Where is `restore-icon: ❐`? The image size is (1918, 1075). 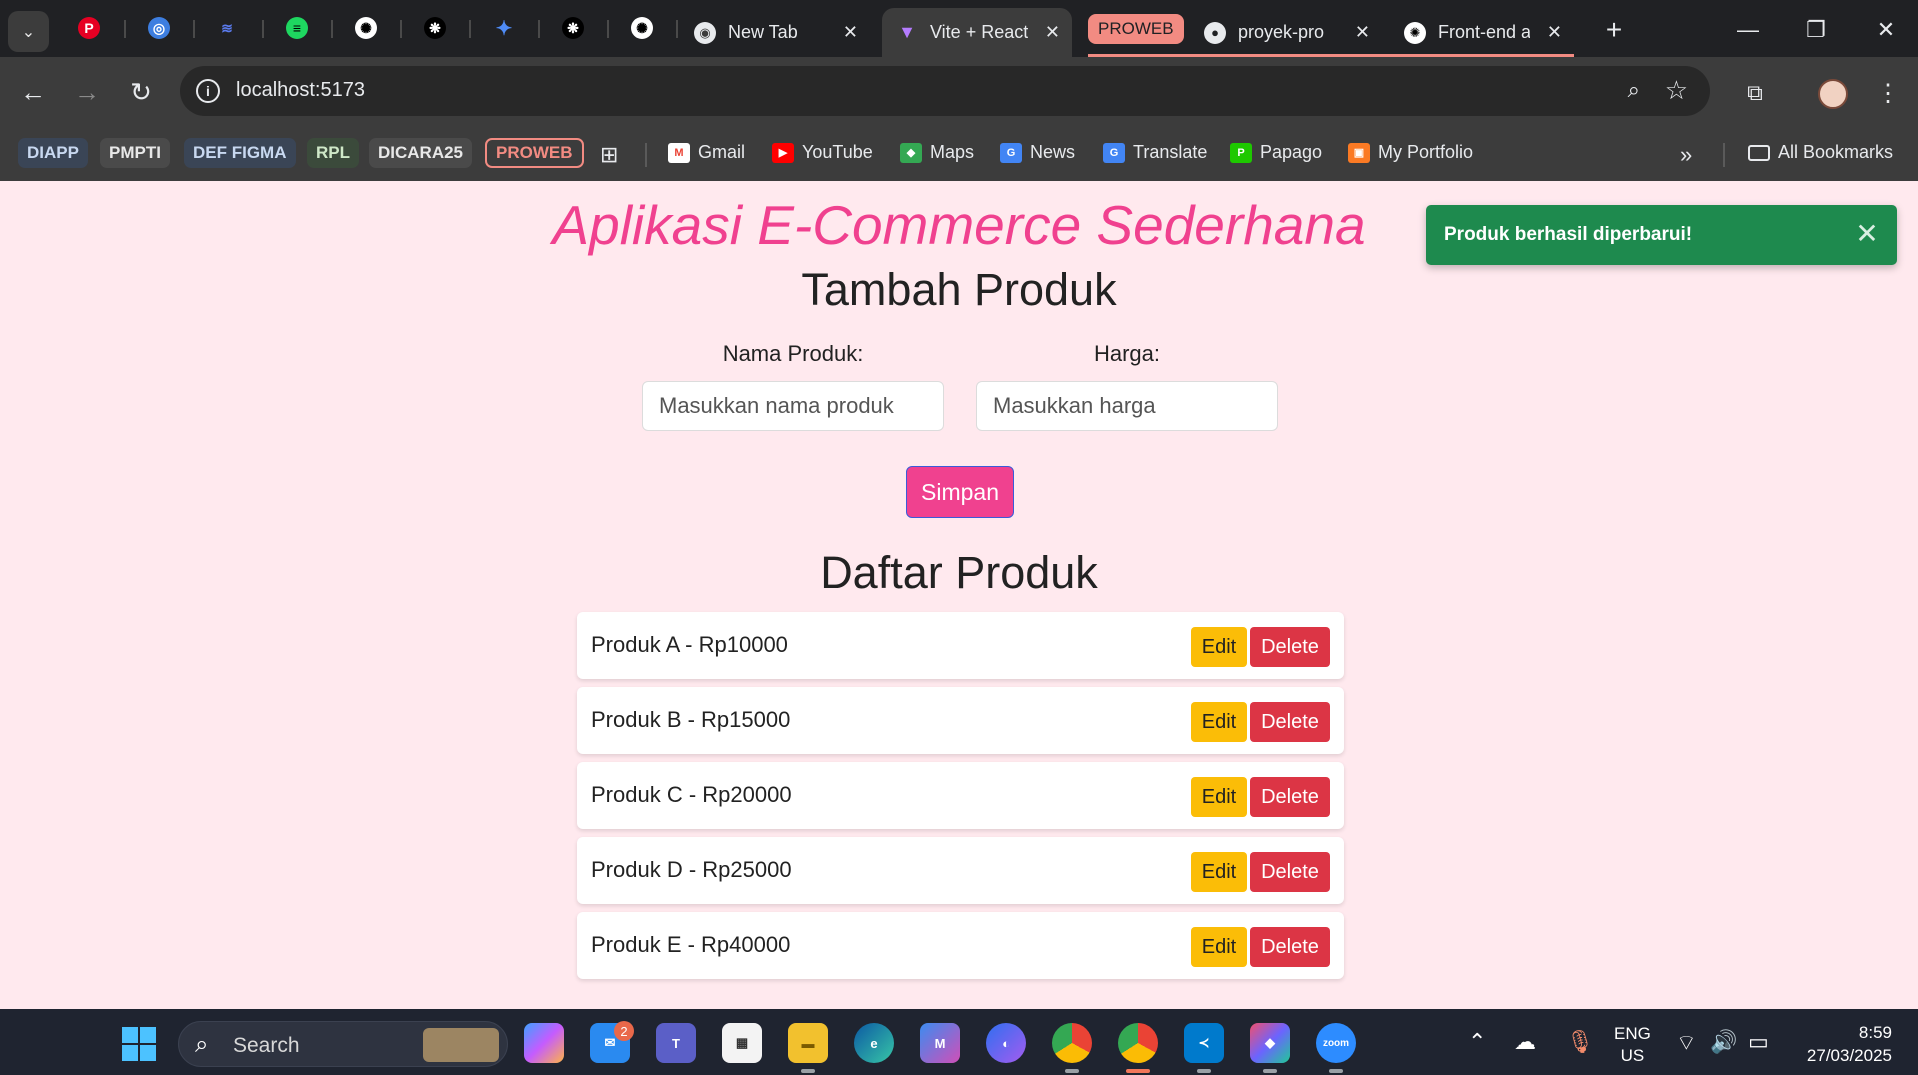
restore-icon: ❐ is located at coordinates (1816, 30).